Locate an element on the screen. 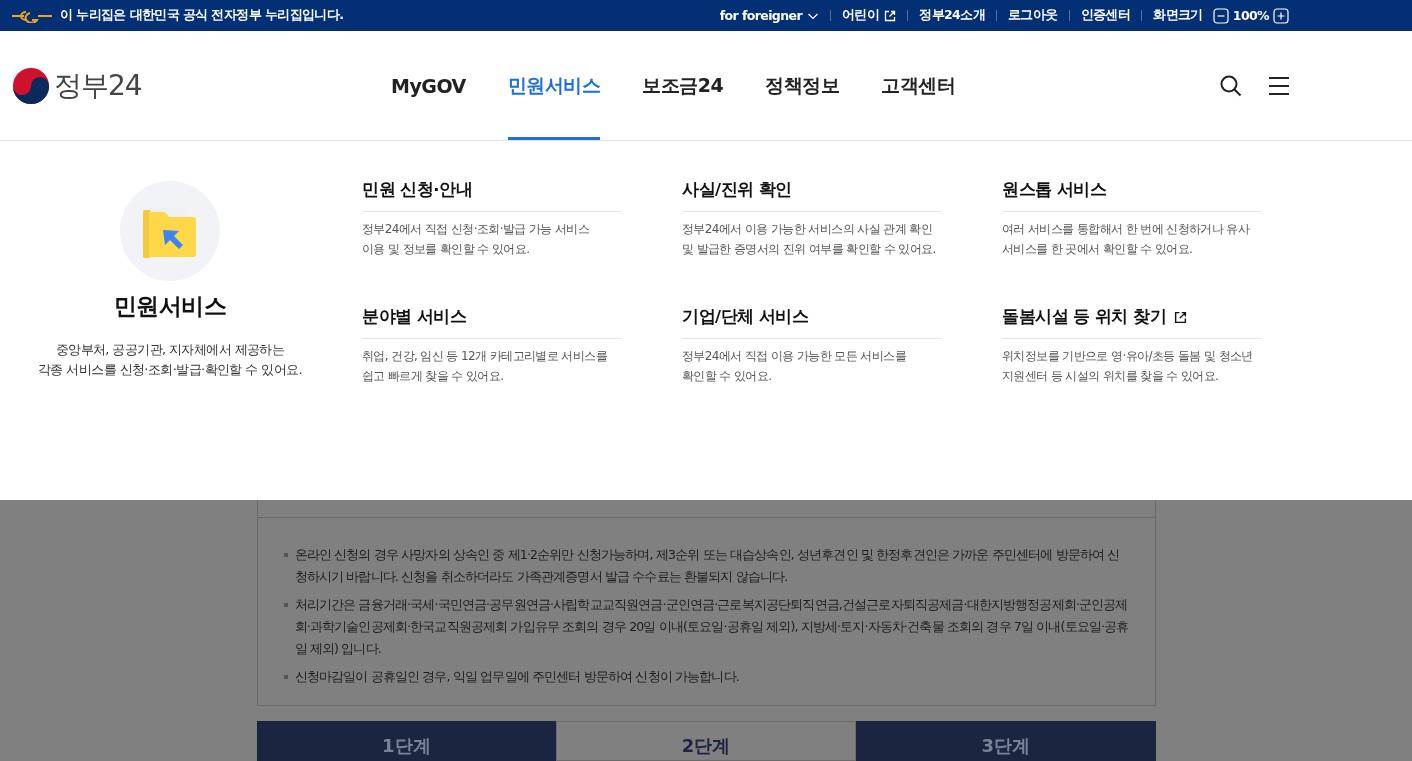  eg-logo-icon is located at coordinates (33, 15).